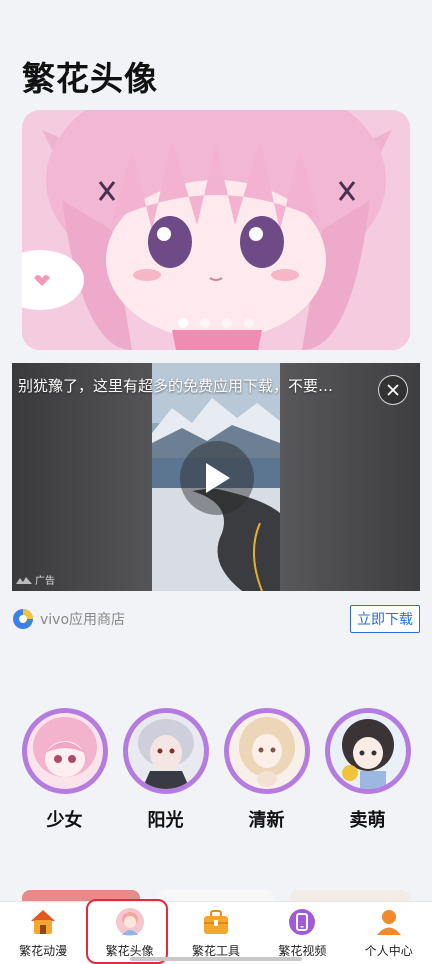  I want to click on category-cute: 卖萌, so click(368, 770).